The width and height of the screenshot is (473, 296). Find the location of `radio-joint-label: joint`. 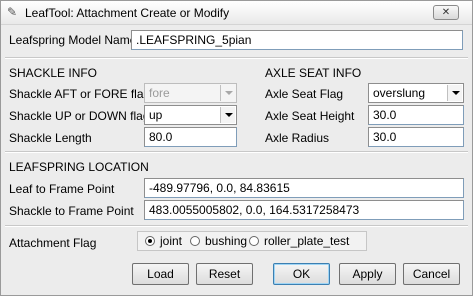

radio-joint-label: joint is located at coordinates (171, 241).